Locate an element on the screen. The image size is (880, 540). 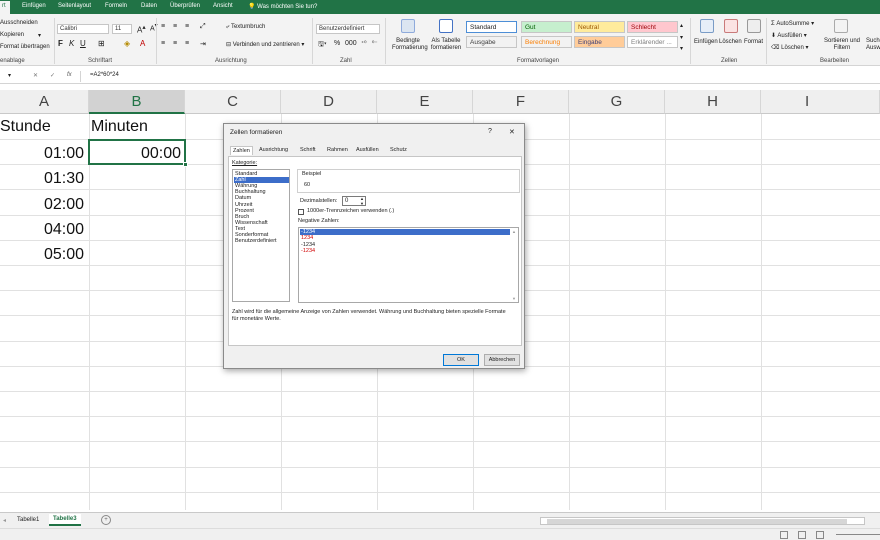
borders-icon: ⊞ is located at coordinates (101, 43).